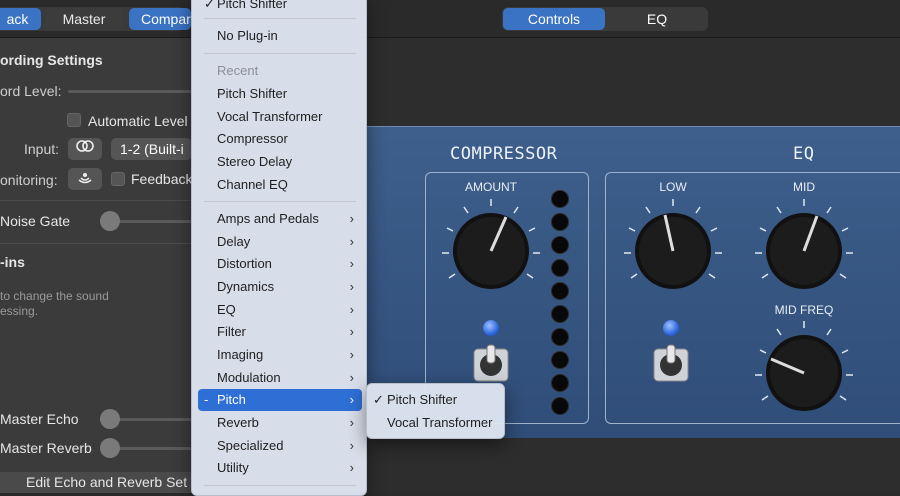 Image resolution: width=900 pixels, height=496 pixels. I want to click on amount-label: AMOUNT, so click(491, 187).